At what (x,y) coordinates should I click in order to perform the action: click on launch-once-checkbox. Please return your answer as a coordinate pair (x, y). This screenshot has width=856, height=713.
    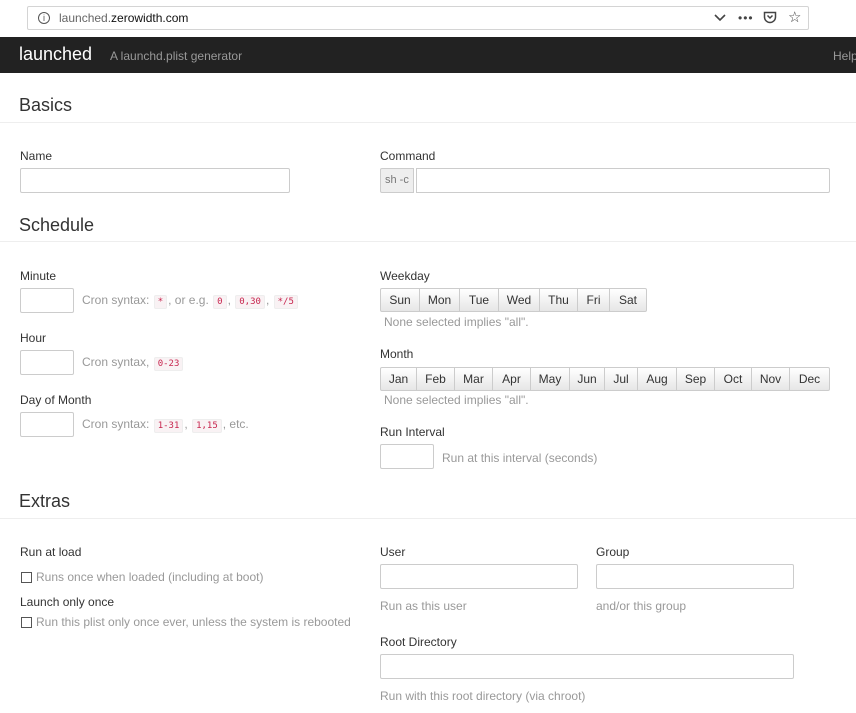
    Looking at the image, I should click on (26, 622).